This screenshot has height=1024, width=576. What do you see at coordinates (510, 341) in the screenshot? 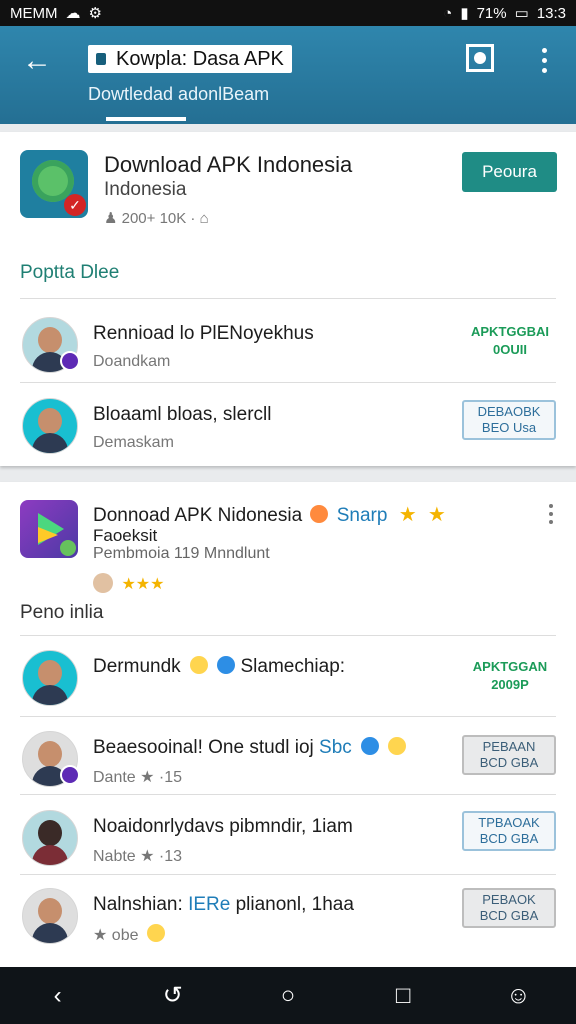
I see `item-action: APKTGGBAI 0OUII` at bounding box center [510, 341].